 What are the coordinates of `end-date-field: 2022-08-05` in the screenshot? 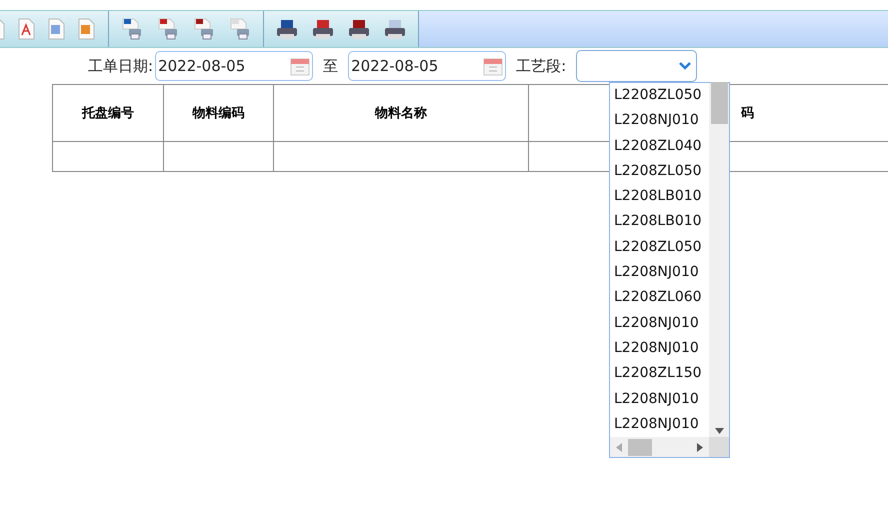 It's located at (427, 66).